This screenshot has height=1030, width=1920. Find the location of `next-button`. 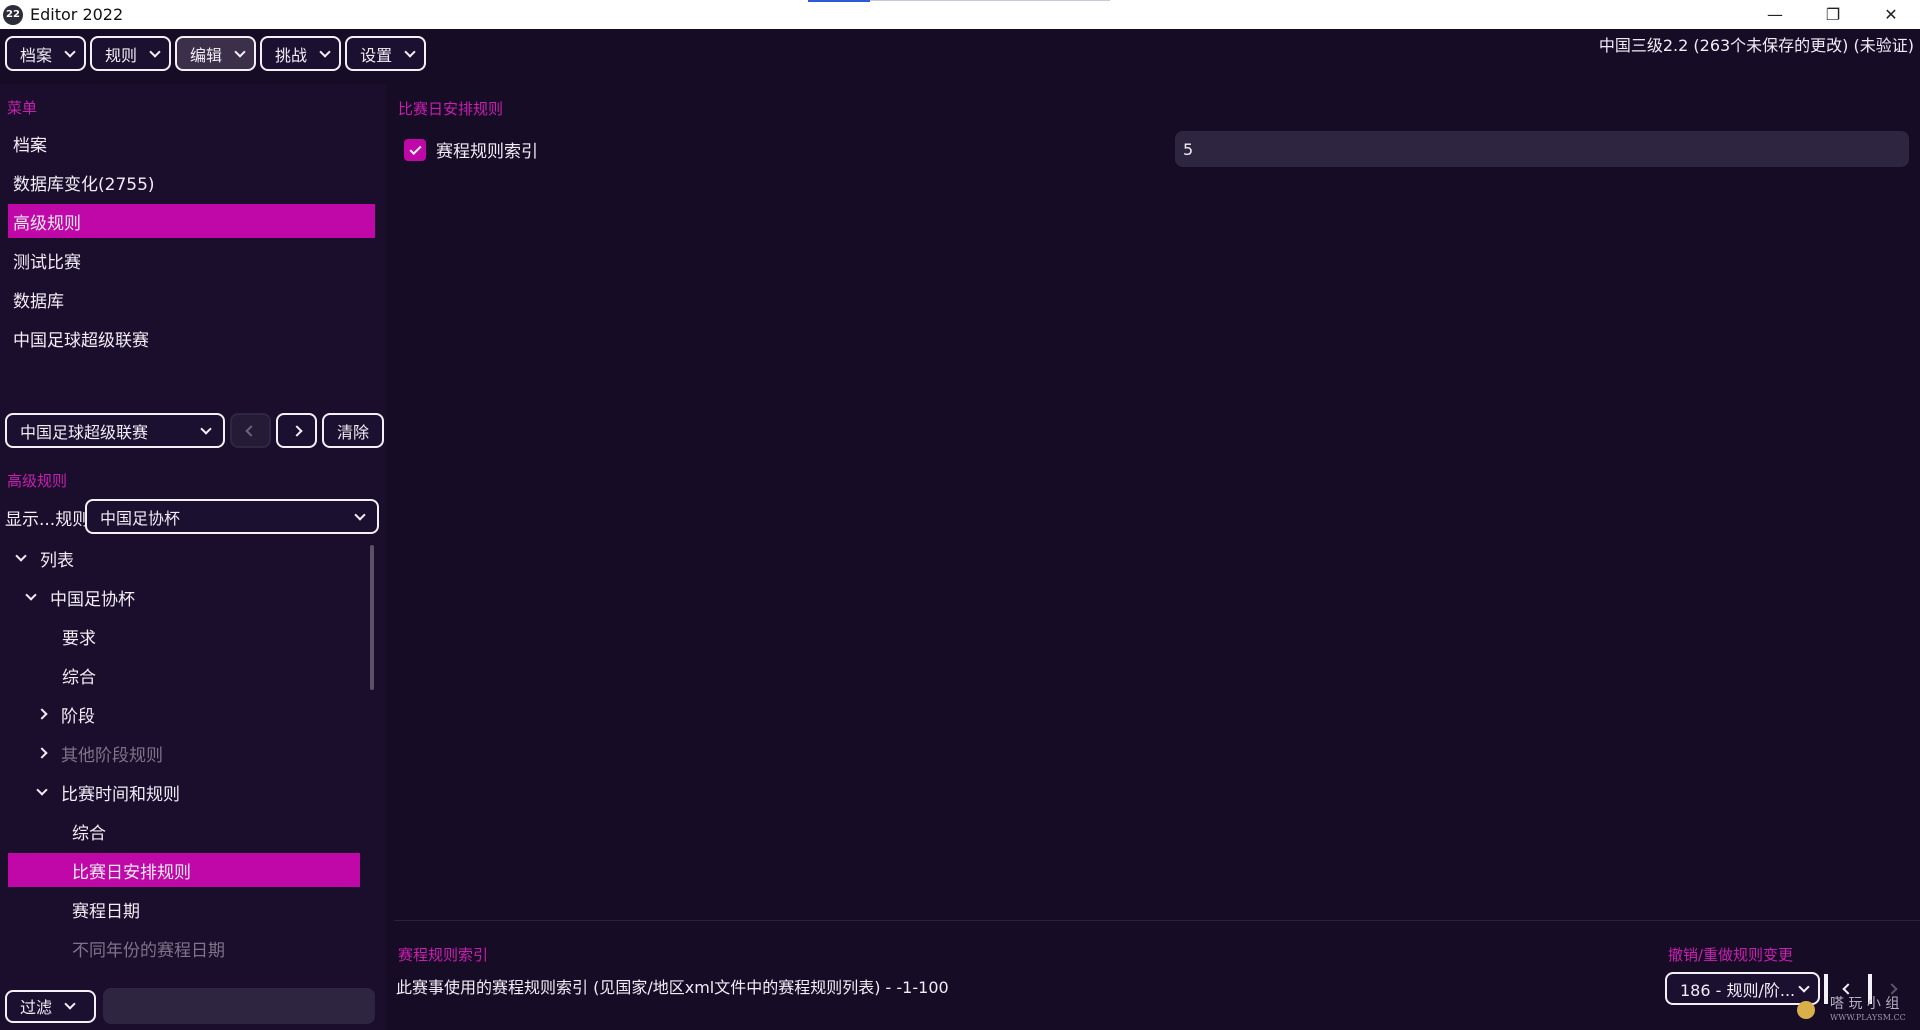

next-button is located at coordinates (296, 430).